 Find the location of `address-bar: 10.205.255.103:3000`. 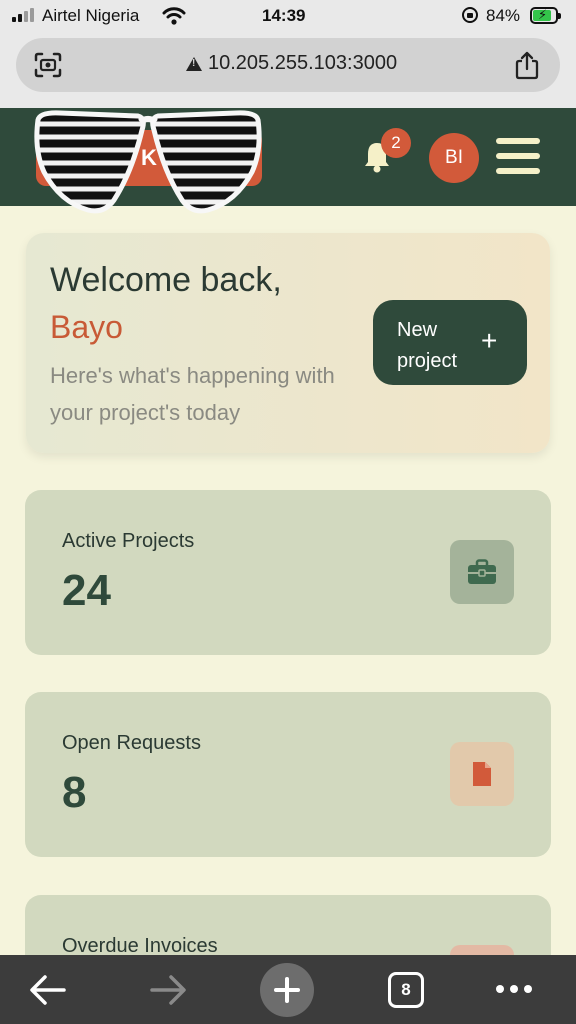

address-bar: 10.205.255.103:3000 is located at coordinates (288, 65).